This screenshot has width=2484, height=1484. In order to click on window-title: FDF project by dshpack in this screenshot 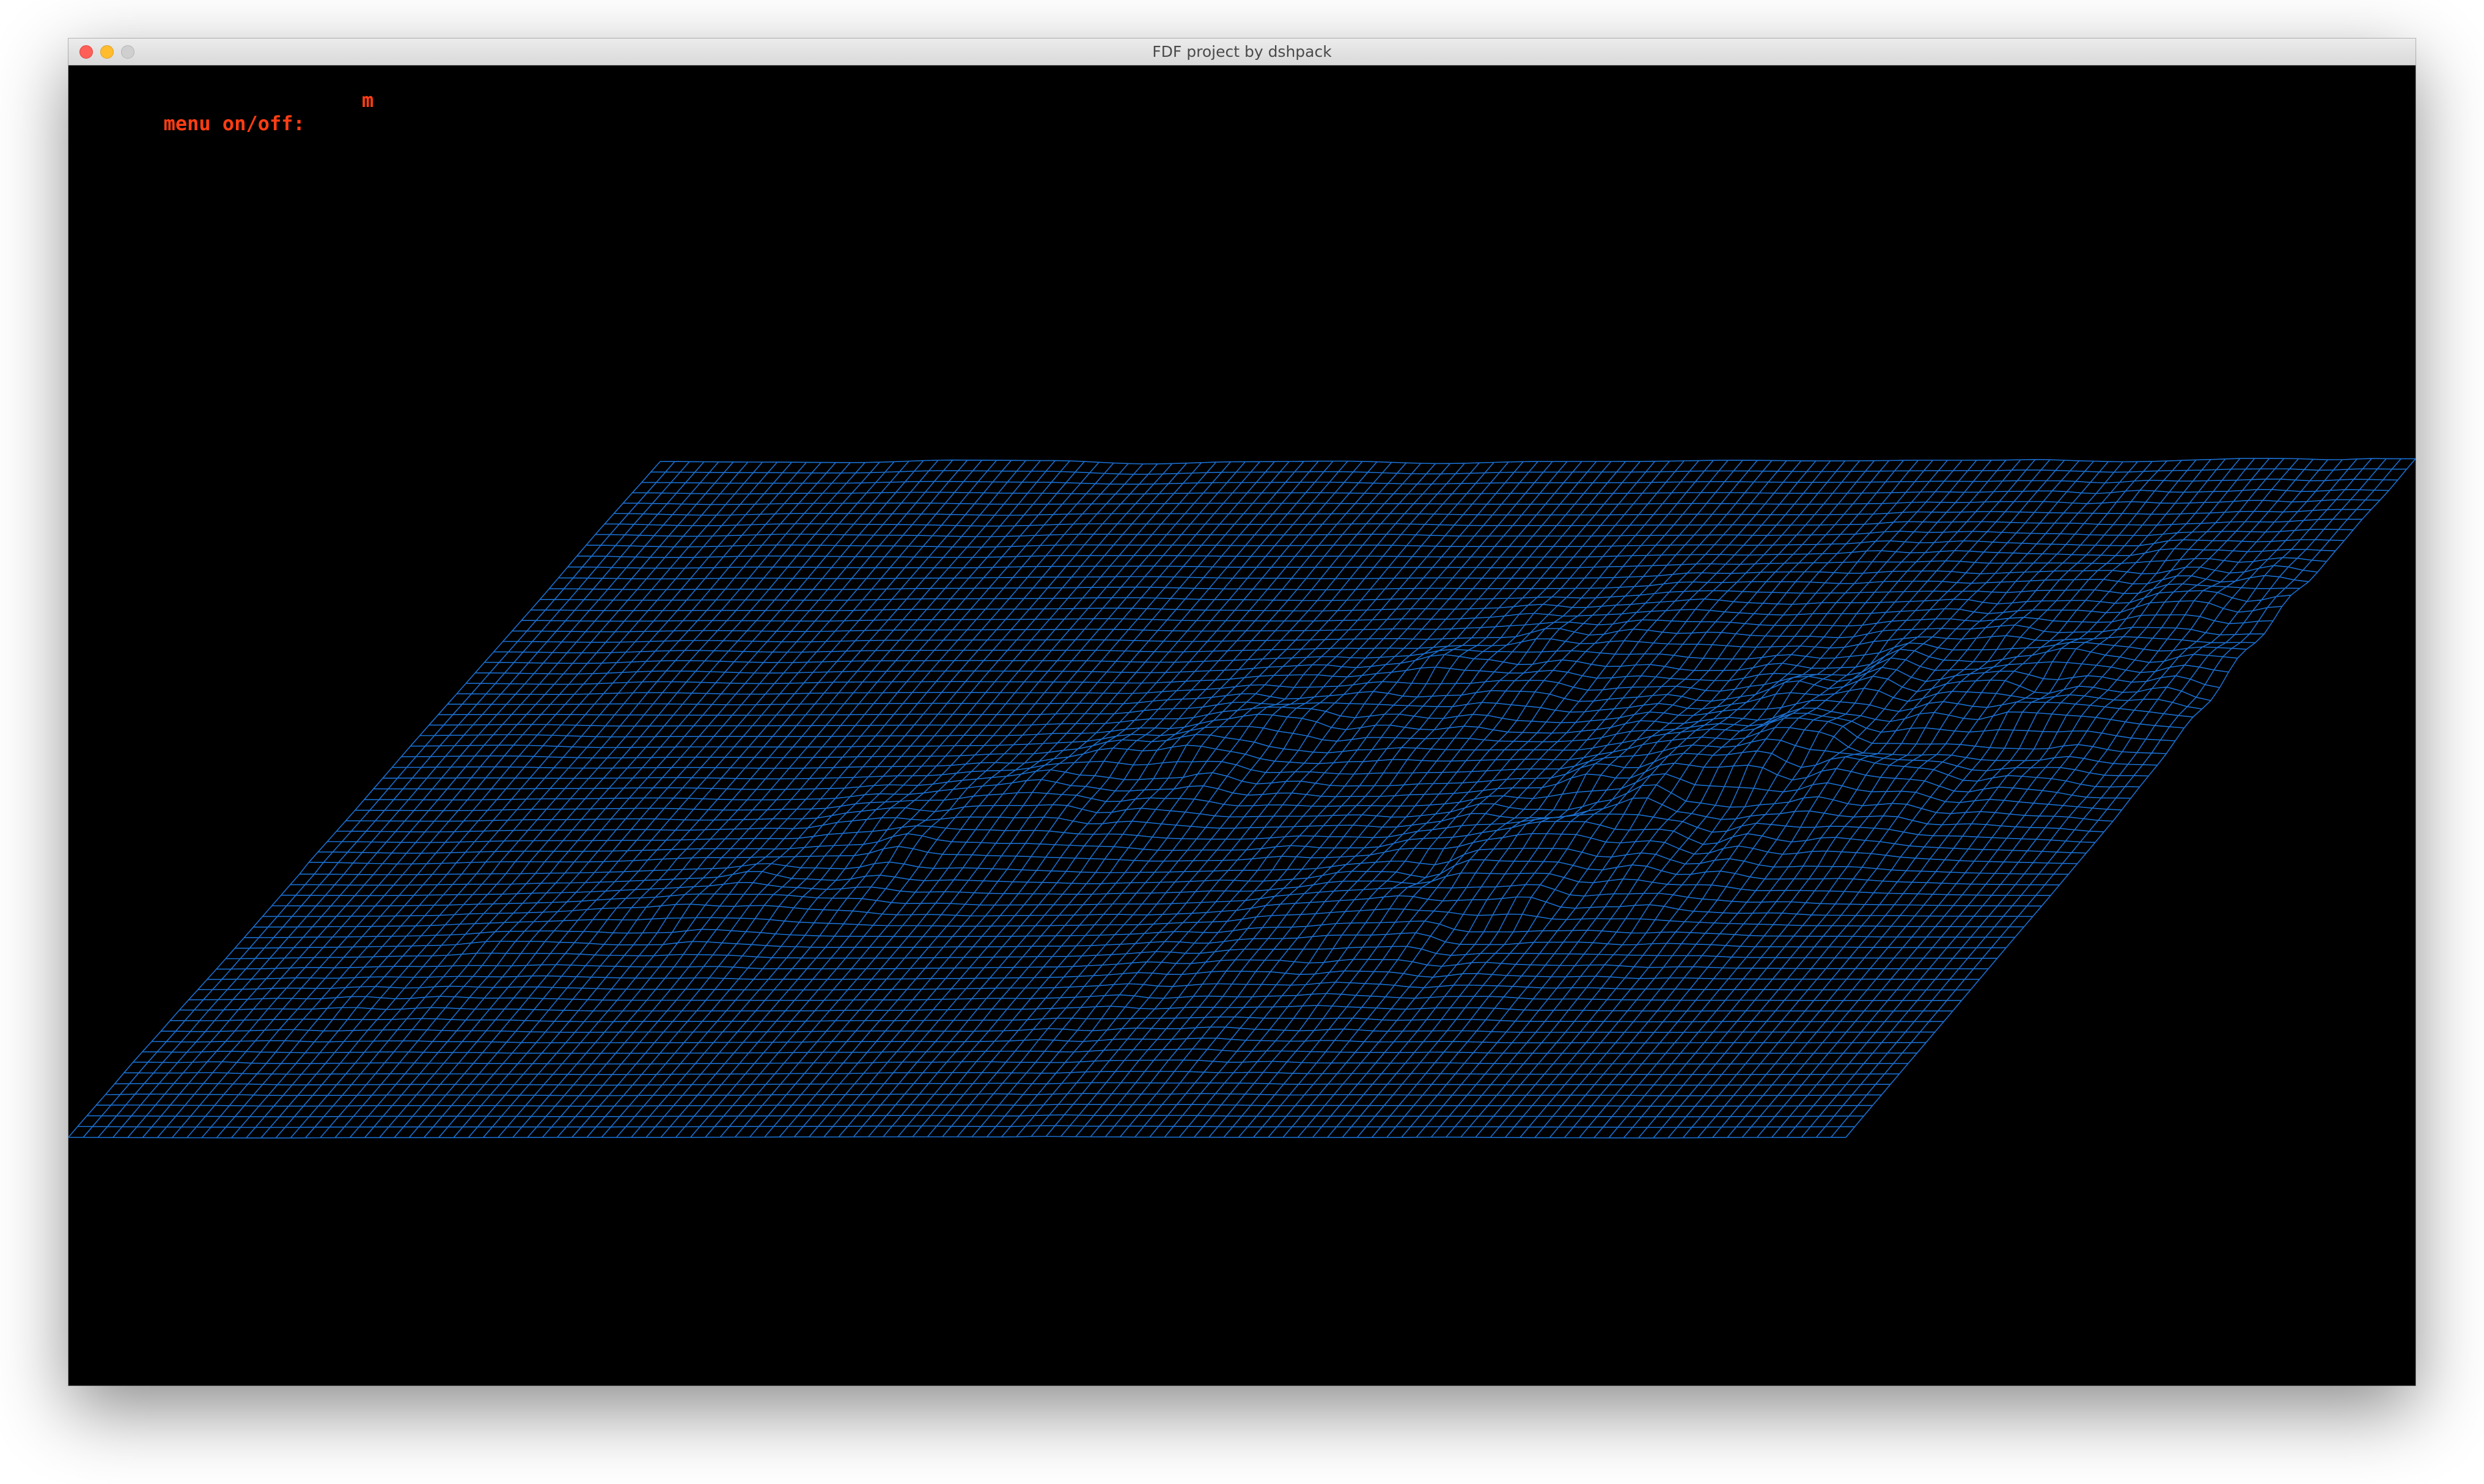, I will do `click(1242, 52)`.